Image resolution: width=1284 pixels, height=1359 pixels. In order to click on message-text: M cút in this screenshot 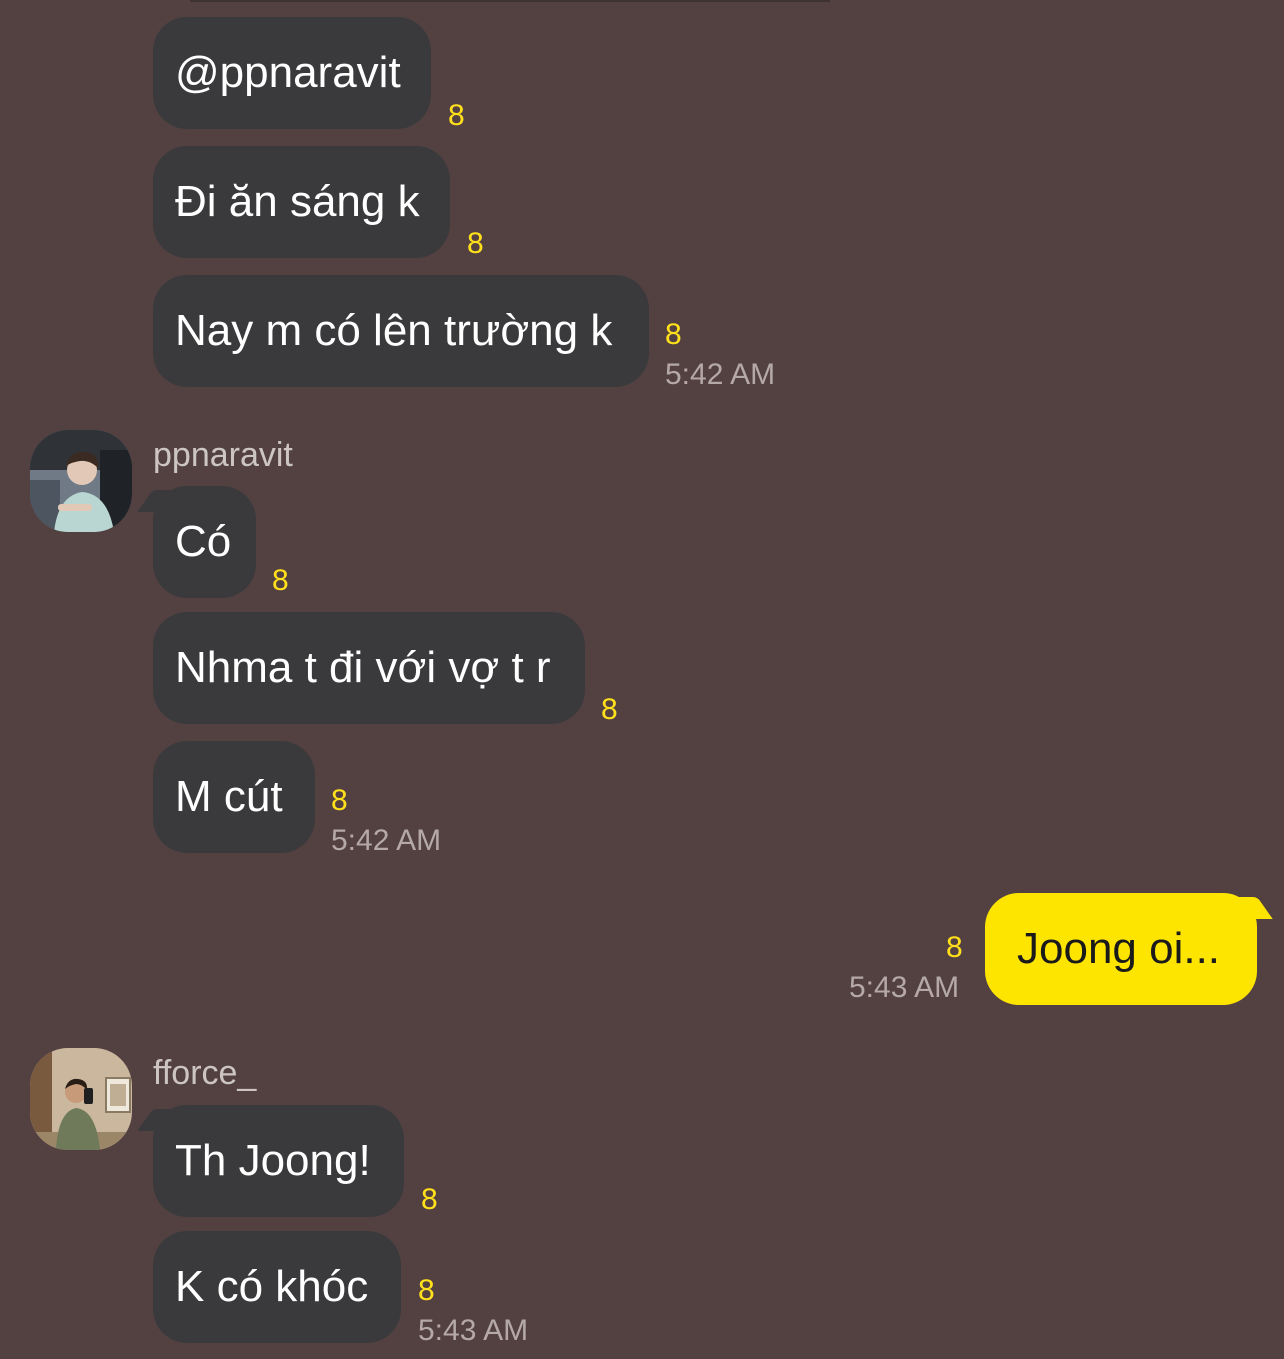, I will do `click(229, 796)`.